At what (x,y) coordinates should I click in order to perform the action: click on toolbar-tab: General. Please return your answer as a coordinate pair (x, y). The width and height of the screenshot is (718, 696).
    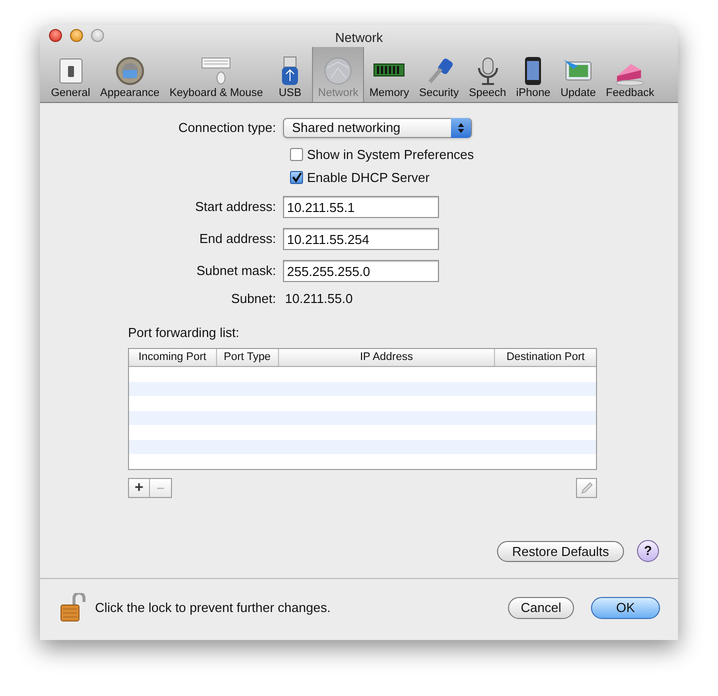
    Looking at the image, I should click on (71, 74).